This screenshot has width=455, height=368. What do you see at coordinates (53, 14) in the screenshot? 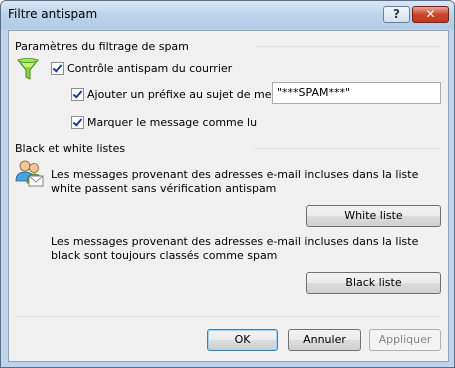
I see `window-title: Filtre antispam` at bounding box center [53, 14].